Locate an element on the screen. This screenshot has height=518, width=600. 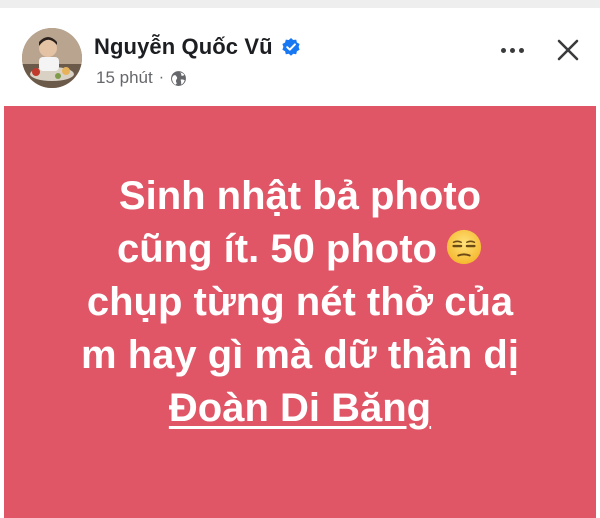
mention-link: Đoàn Di Băng is located at coordinates (300, 408).